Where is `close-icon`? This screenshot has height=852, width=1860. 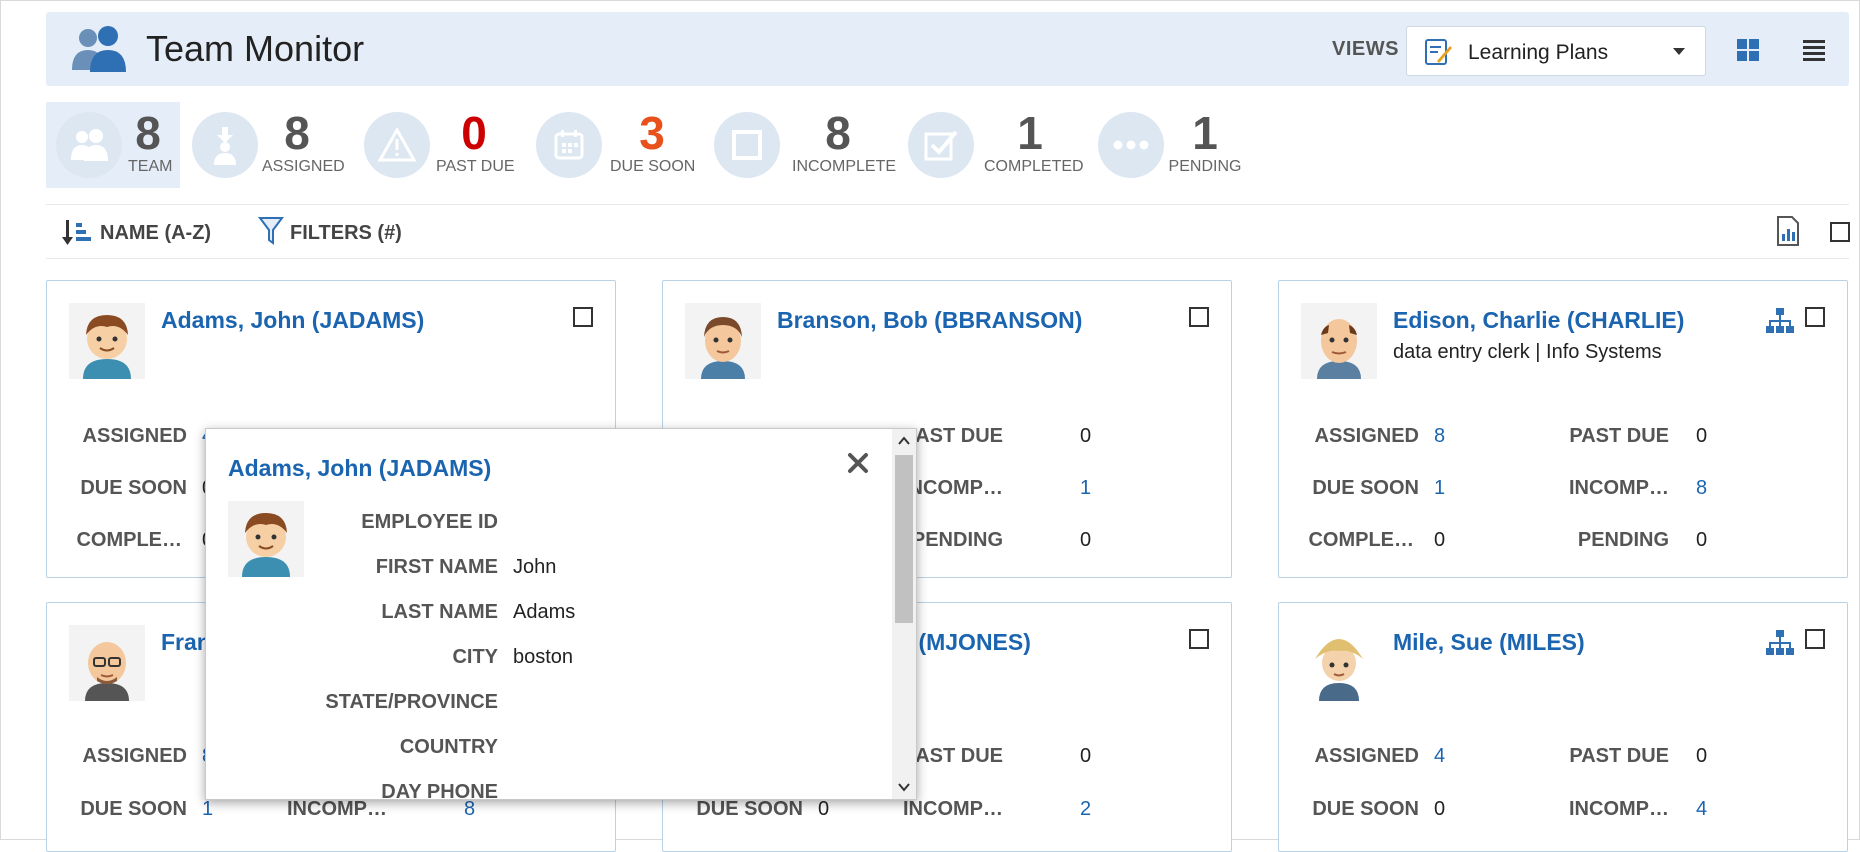 close-icon is located at coordinates (858, 463).